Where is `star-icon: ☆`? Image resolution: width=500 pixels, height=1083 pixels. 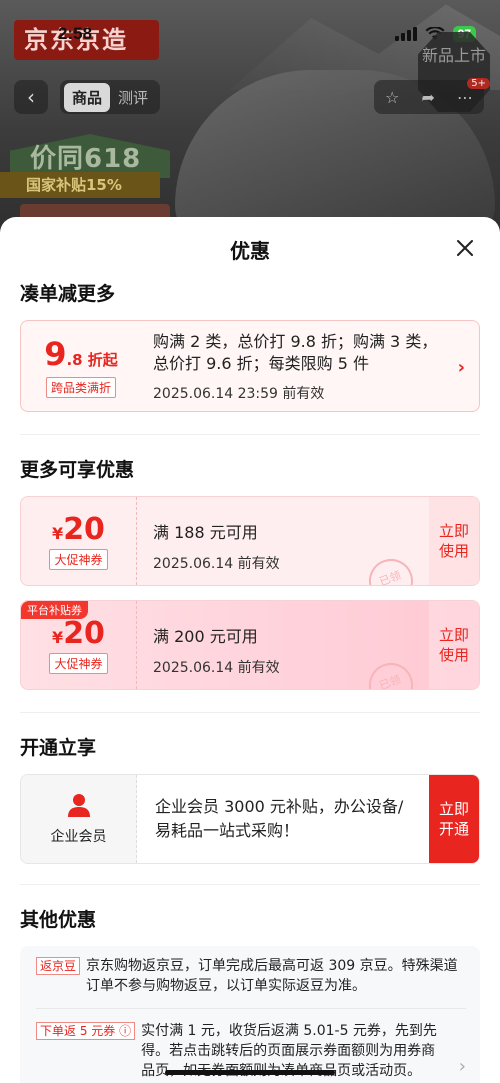
star-icon: ☆ is located at coordinates (392, 97).